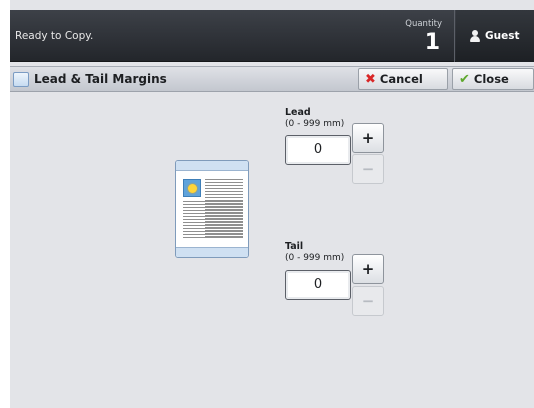  What do you see at coordinates (192, 188) in the screenshot?
I see `image-thumbnail-icon` at bounding box center [192, 188].